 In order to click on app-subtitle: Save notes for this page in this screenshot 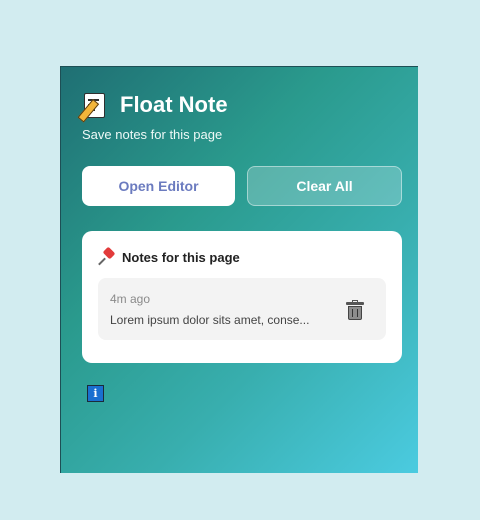, I will do `click(152, 134)`.